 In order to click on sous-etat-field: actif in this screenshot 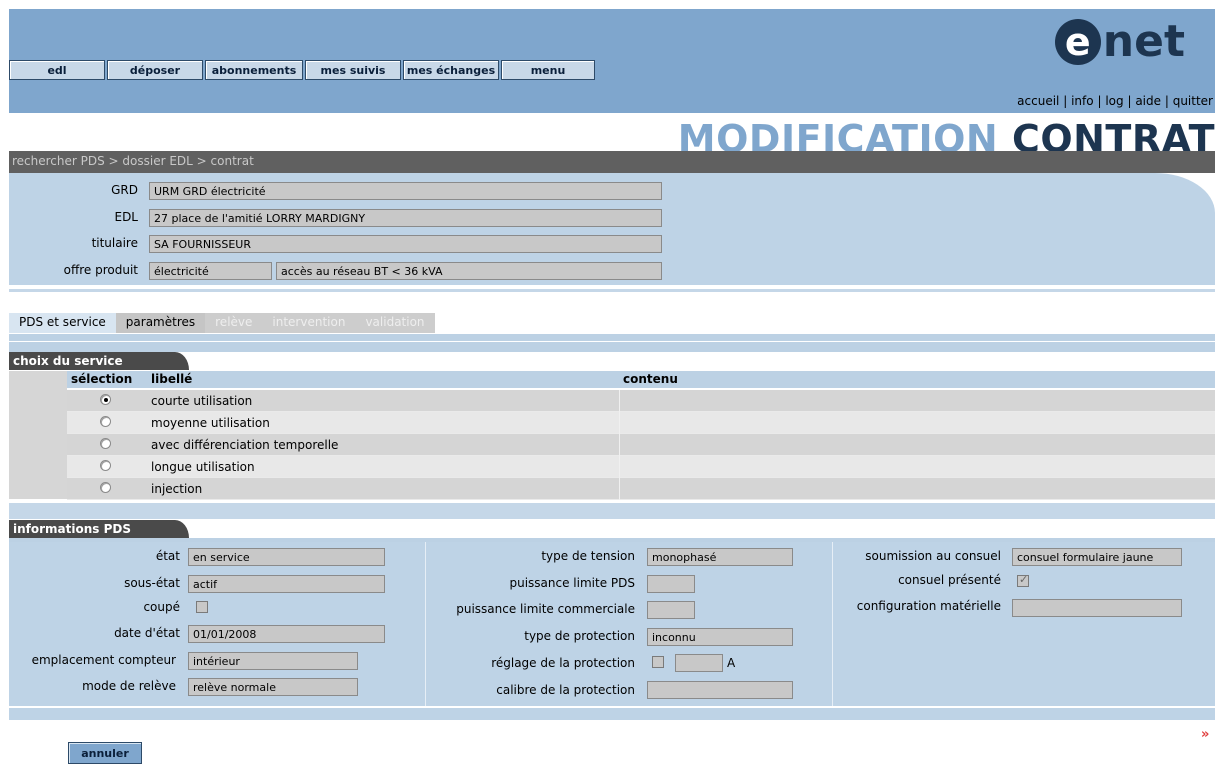, I will do `click(286, 584)`.